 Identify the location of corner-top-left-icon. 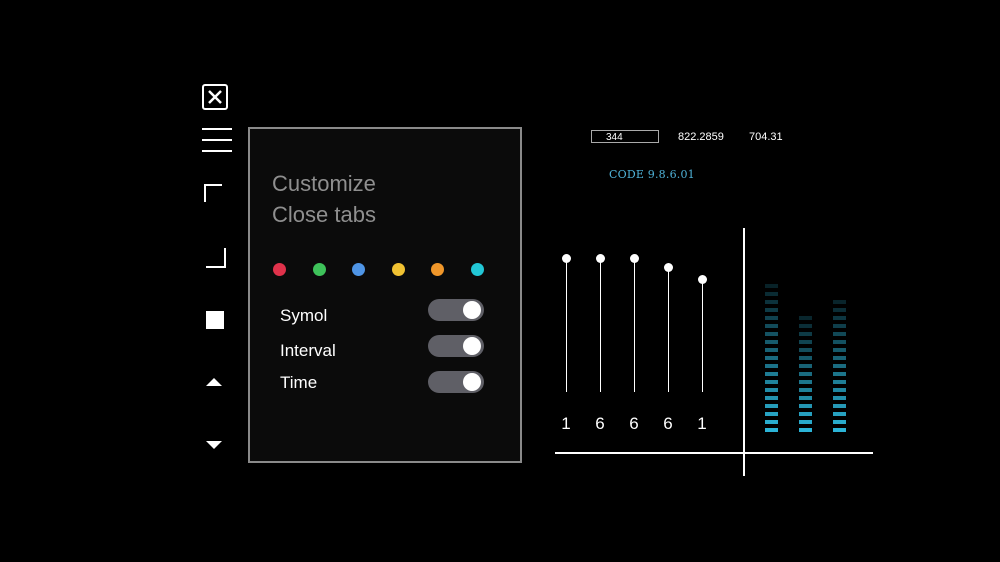
(213, 193).